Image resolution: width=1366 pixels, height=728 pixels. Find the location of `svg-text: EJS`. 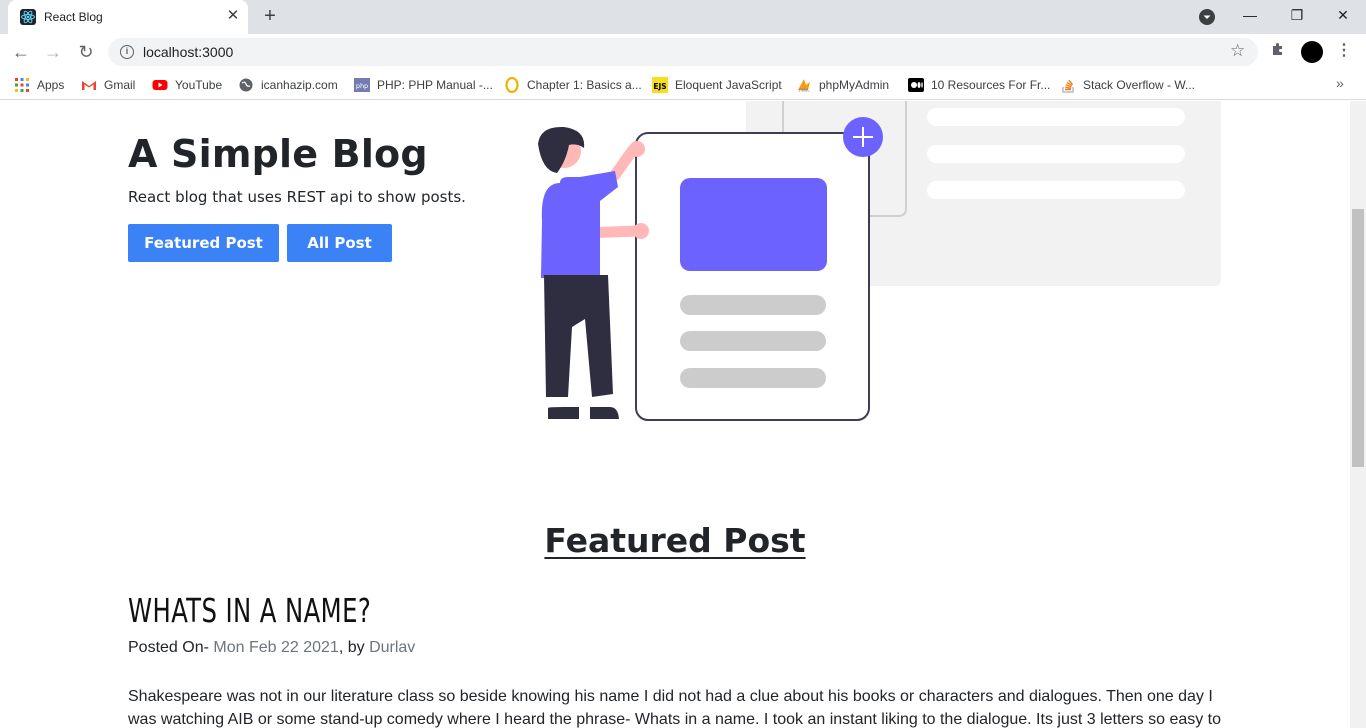

svg-text: EJS is located at coordinates (659, 86).